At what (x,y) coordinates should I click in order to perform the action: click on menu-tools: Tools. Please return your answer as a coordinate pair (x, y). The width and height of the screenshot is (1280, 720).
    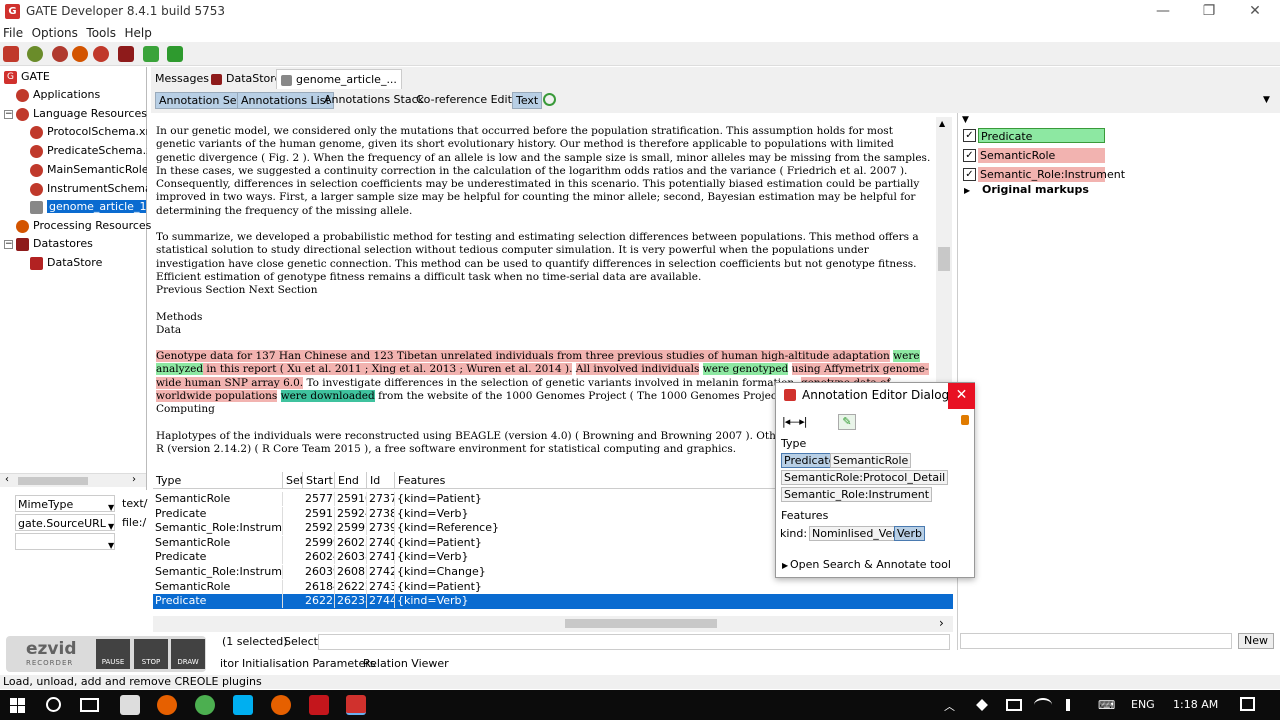
    Looking at the image, I should click on (100, 32).